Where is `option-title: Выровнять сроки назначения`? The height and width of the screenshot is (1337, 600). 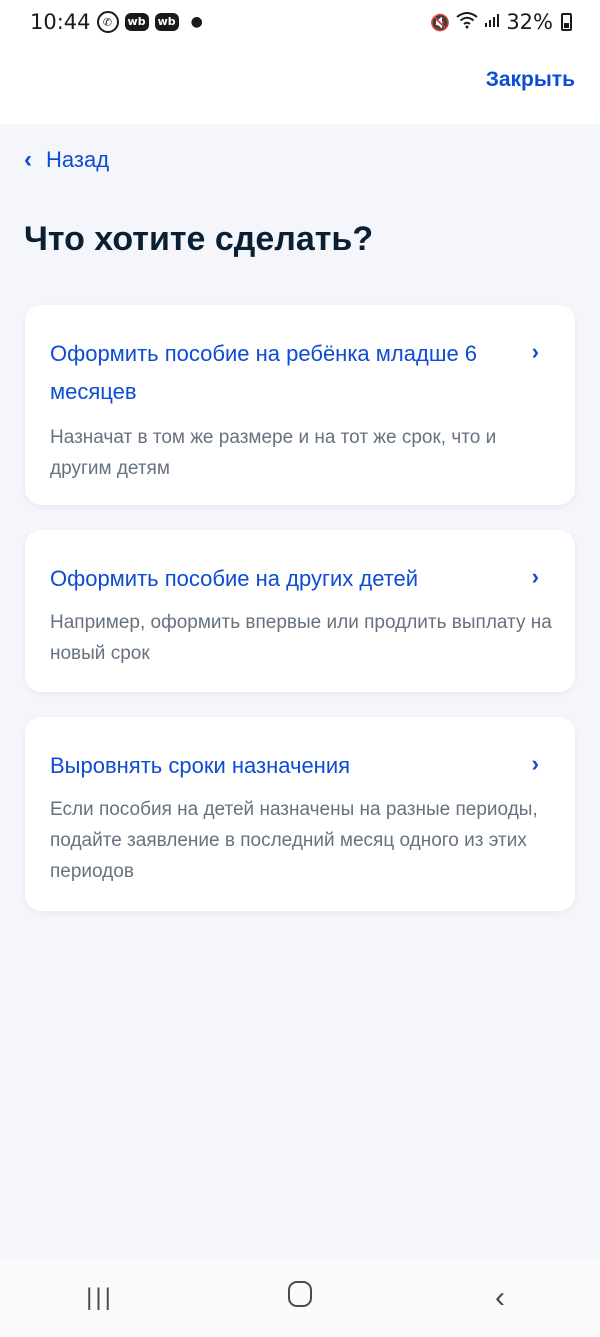
option-title: Выровнять сроки назначения is located at coordinates (200, 765).